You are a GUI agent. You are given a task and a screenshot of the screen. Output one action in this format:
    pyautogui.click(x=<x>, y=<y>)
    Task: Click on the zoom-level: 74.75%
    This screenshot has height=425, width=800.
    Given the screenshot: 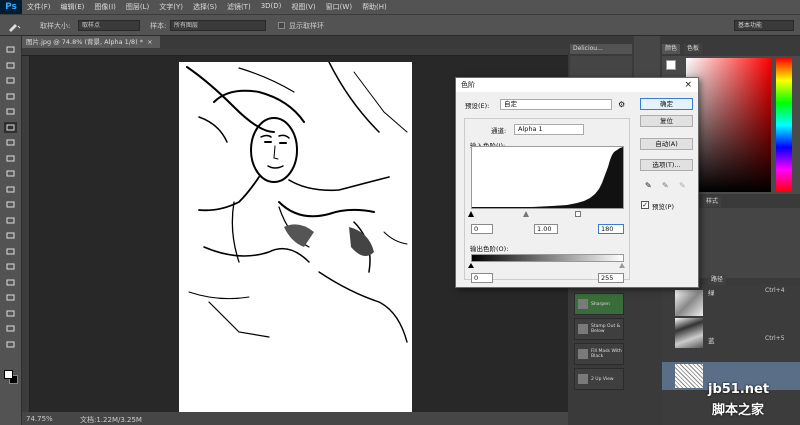 What is the action you would take?
    pyautogui.click(x=39, y=419)
    